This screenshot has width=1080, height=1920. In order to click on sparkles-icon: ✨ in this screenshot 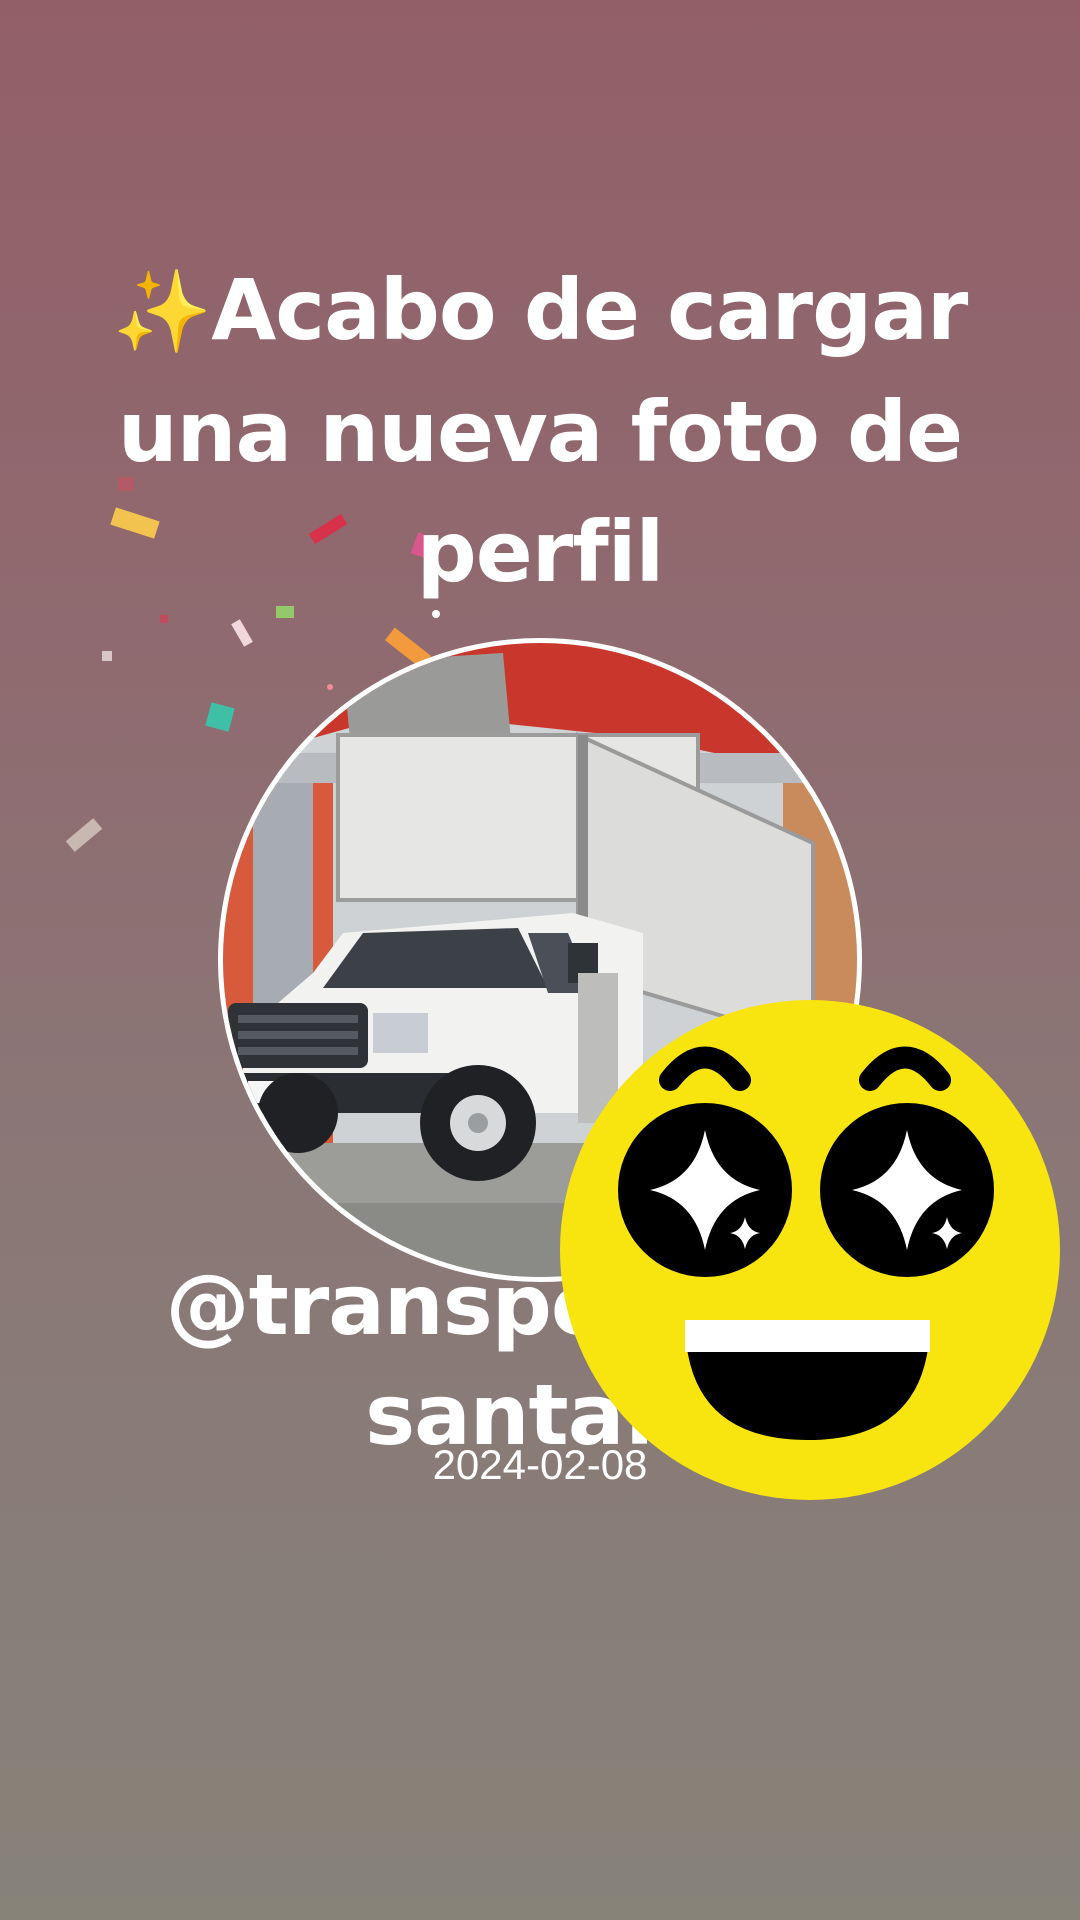, I will do `click(162, 311)`.